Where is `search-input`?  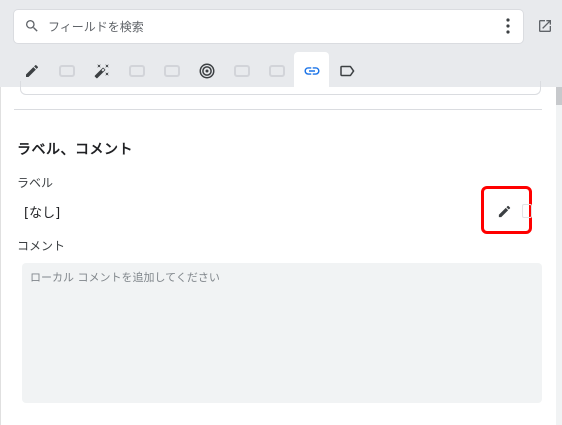 search-input is located at coordinates (258, 26).